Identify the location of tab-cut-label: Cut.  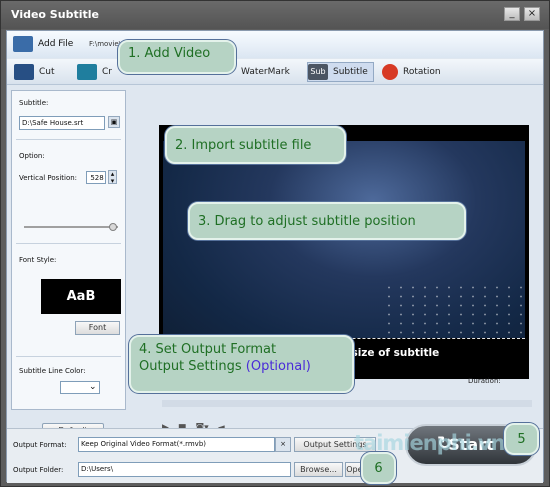
(47, 72).